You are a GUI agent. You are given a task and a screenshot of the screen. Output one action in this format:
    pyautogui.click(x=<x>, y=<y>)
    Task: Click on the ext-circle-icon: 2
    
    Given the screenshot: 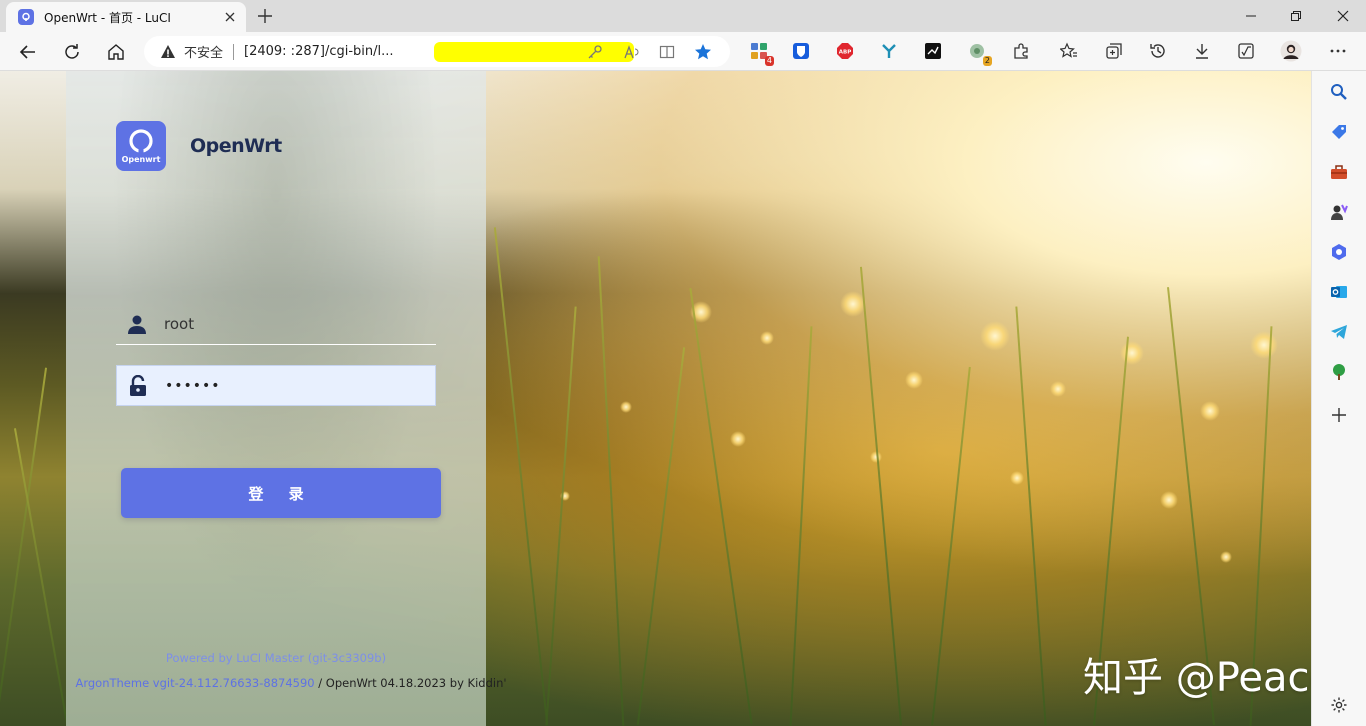 What is the action you would take?
    pyautogui.click(x=978, y=52)
    